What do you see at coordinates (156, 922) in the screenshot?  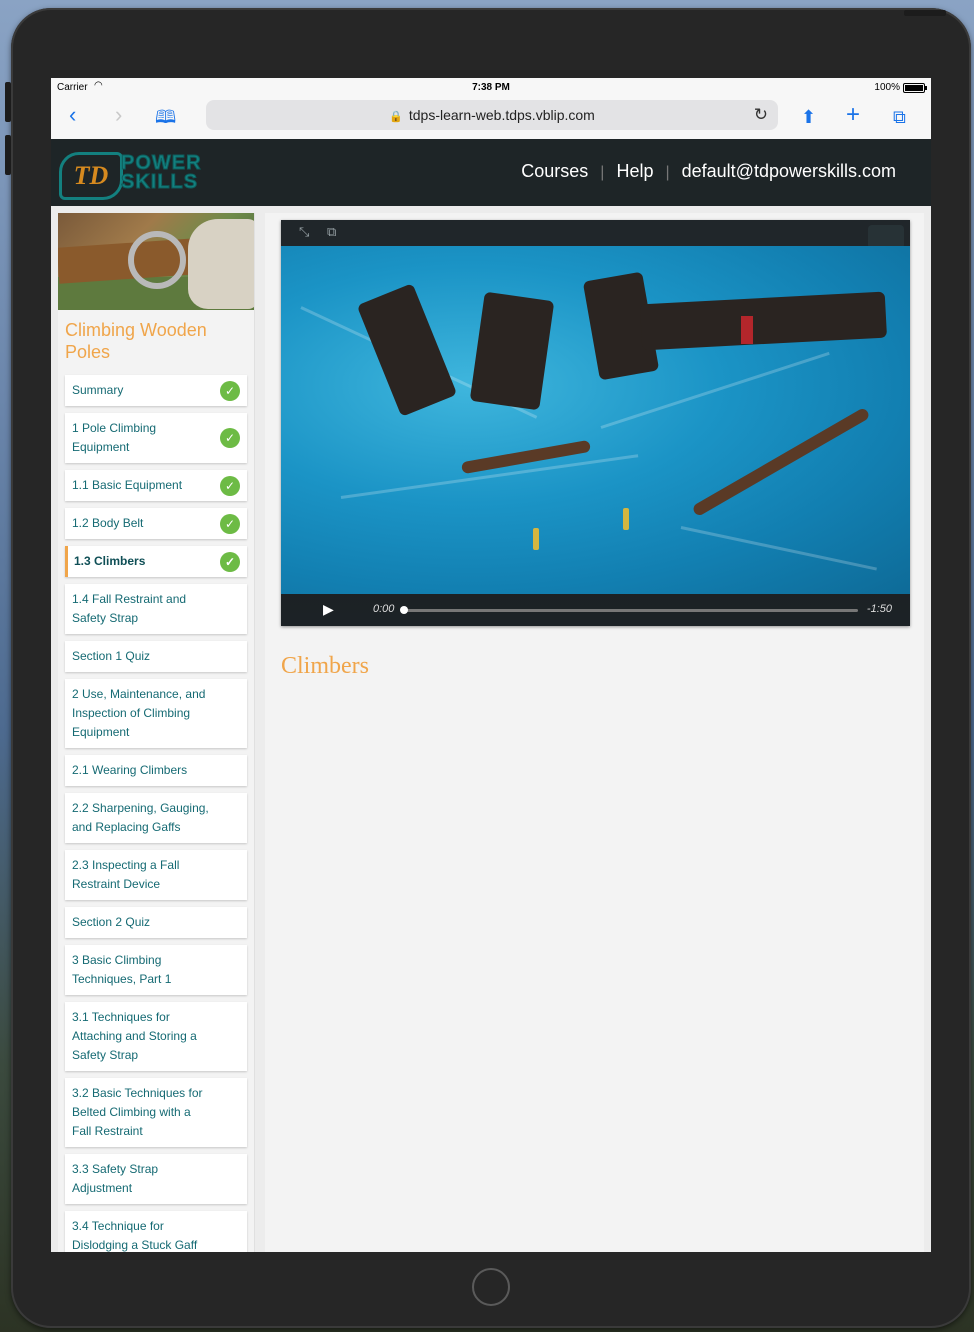 I see `lesson-item: Section 2 Quiz` at bounding box center [156, 922].